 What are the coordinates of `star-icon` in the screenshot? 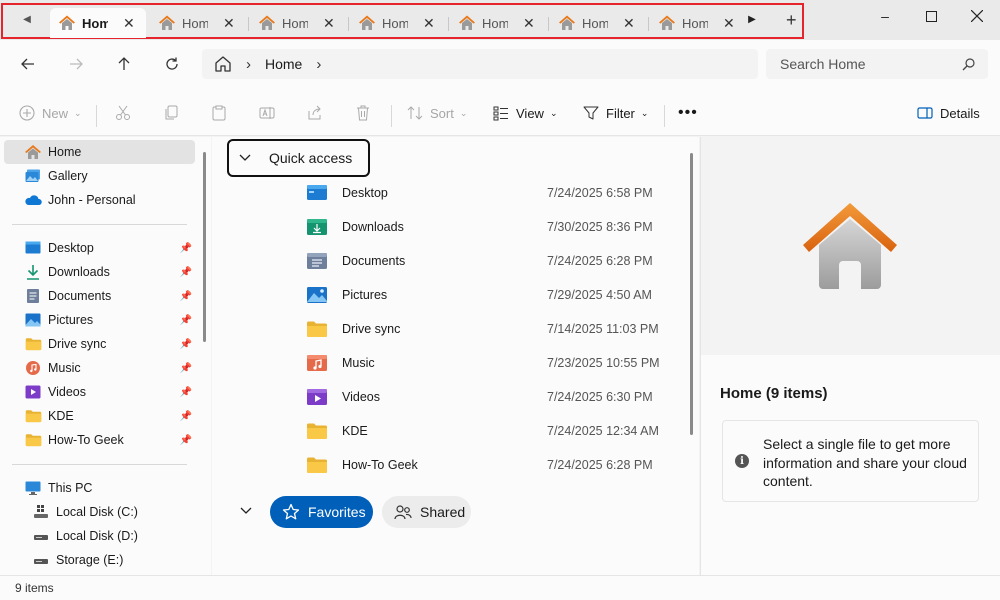 It's located at (291, 512).